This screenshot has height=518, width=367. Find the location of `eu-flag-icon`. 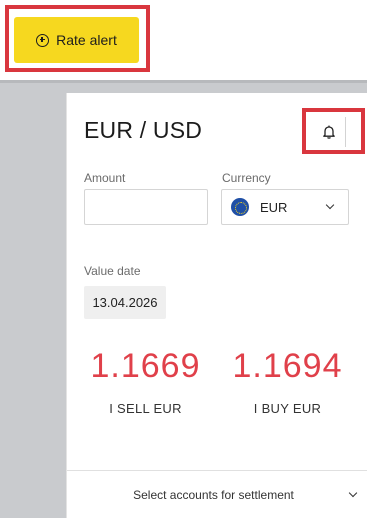

eu-flag-icon is located at coordinates (240, 207).